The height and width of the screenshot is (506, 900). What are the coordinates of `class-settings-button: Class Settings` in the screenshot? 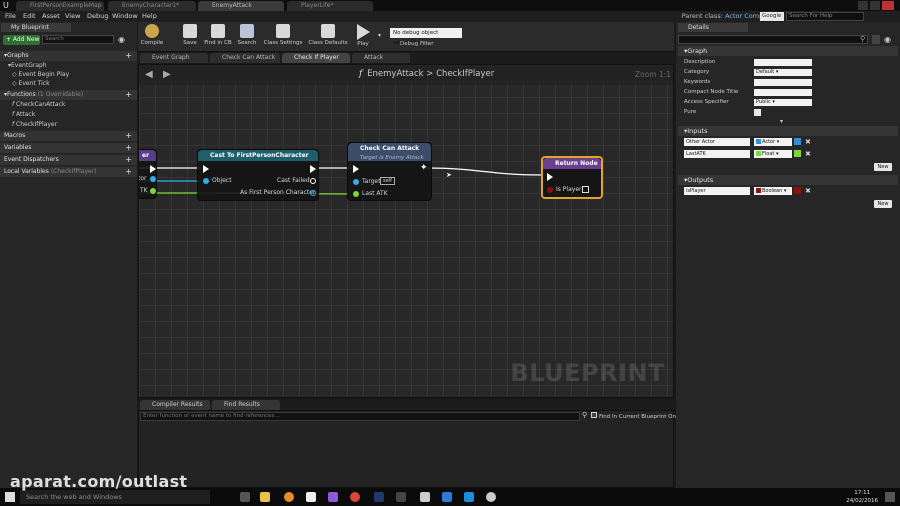 It's located at (283, 37).